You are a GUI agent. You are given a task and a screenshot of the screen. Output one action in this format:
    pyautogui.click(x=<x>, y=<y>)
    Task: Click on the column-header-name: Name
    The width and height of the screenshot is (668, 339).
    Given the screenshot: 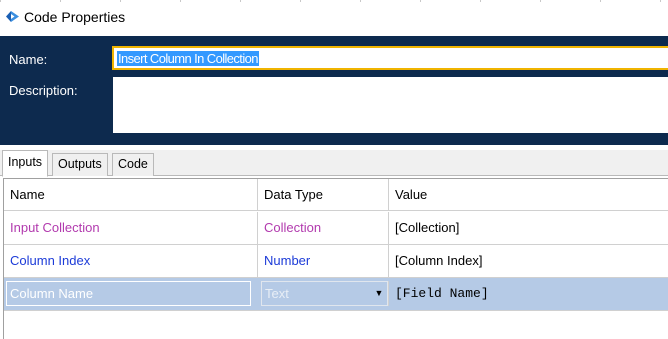 What is the action you would take?
    pyautogui.click(x=130, y=195)
    